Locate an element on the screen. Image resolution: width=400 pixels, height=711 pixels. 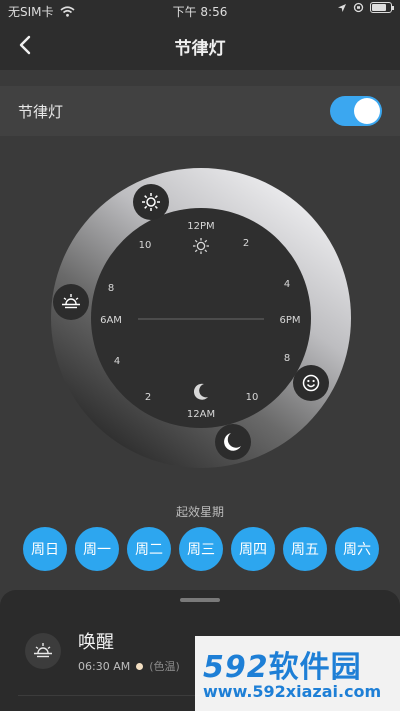
weekday-selector: 周日 周一 周二 周三 周四 周五 周六 is located at coordinates (201, 549).